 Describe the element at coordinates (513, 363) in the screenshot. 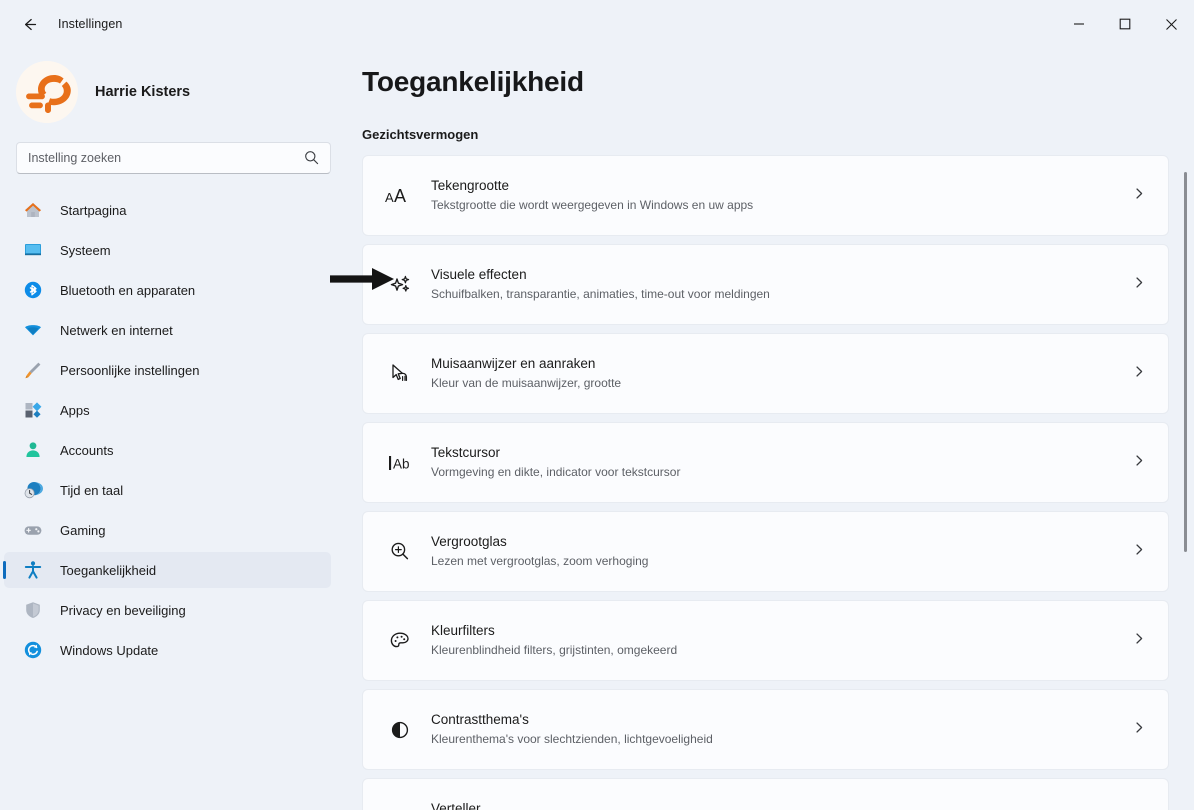

I see `card-title: Muisaanwijzer en aanraken` at that location.